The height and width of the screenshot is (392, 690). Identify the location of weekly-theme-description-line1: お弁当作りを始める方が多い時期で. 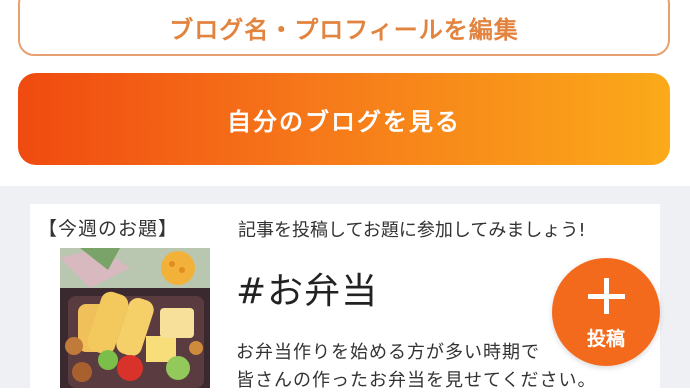
(388, 352).